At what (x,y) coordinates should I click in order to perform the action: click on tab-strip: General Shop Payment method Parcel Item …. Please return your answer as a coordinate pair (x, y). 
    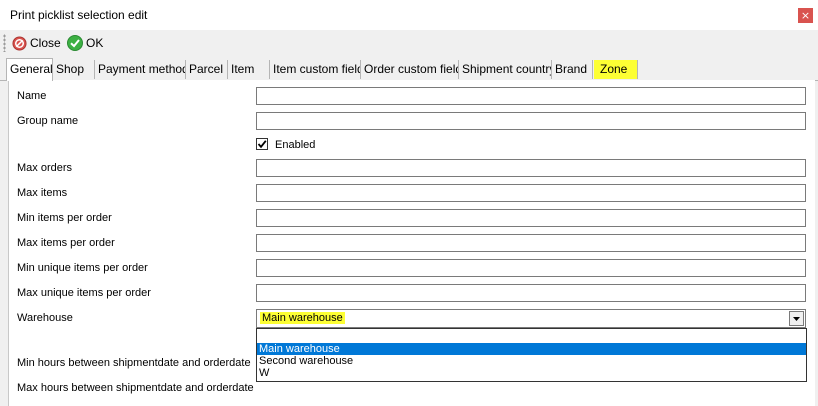
    Looking at the image, I should click on (409, 69).